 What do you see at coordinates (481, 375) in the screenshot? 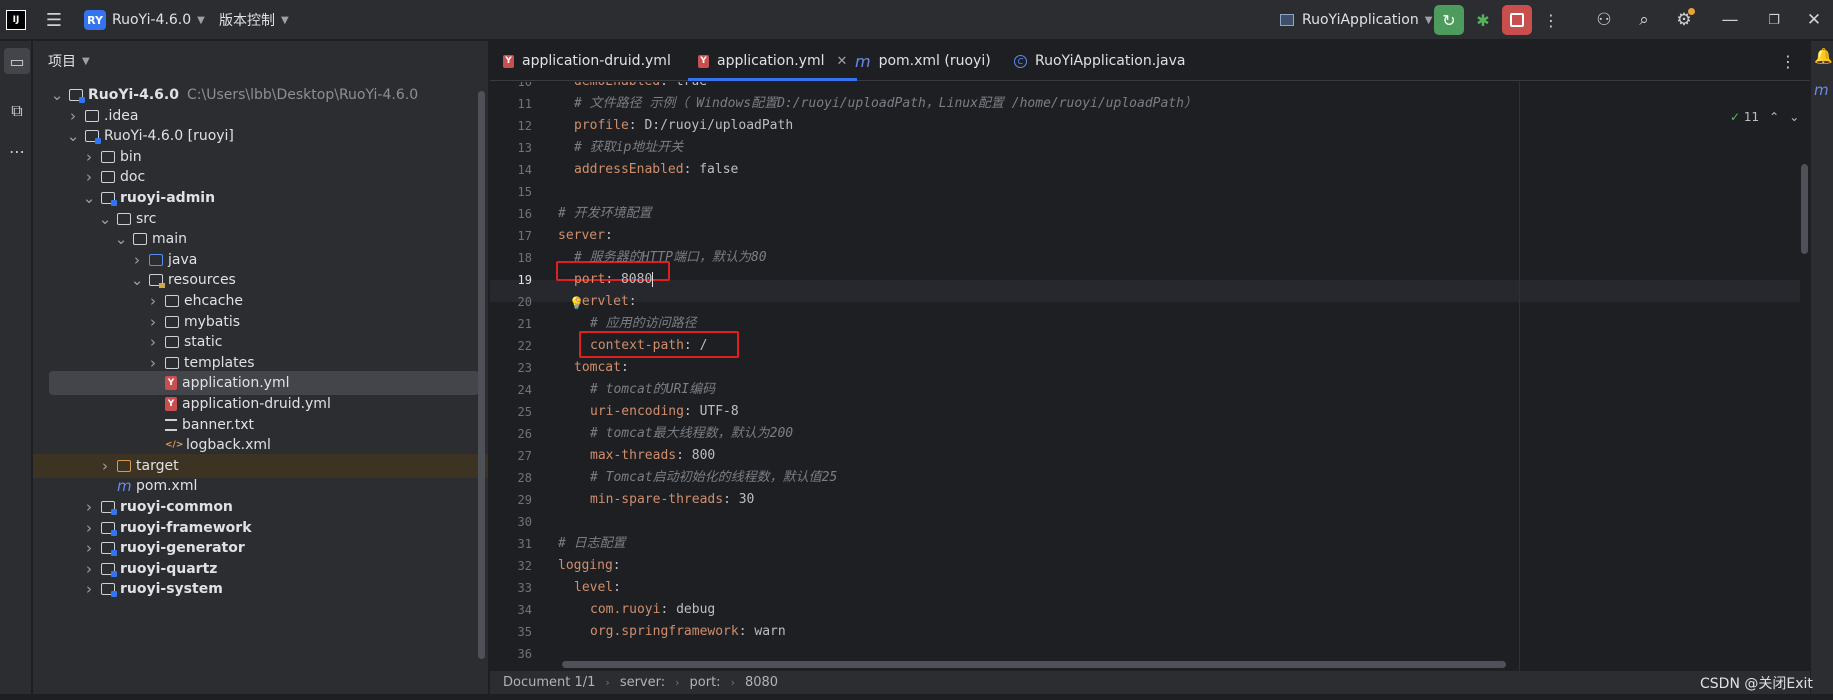
I see `project-tree-scrollbar` at bounding box center [481, 375].